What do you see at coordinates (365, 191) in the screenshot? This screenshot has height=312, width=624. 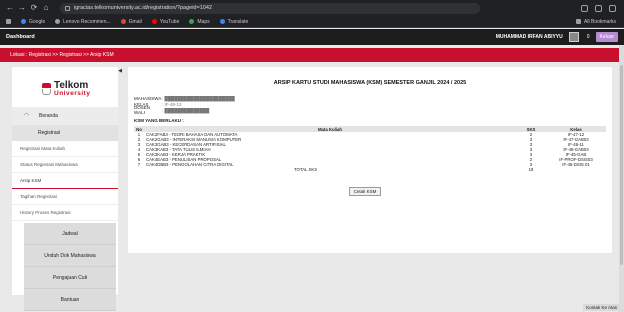 I see `print-ksm-button: Cetak KSM` at bounding box center [365, 191].